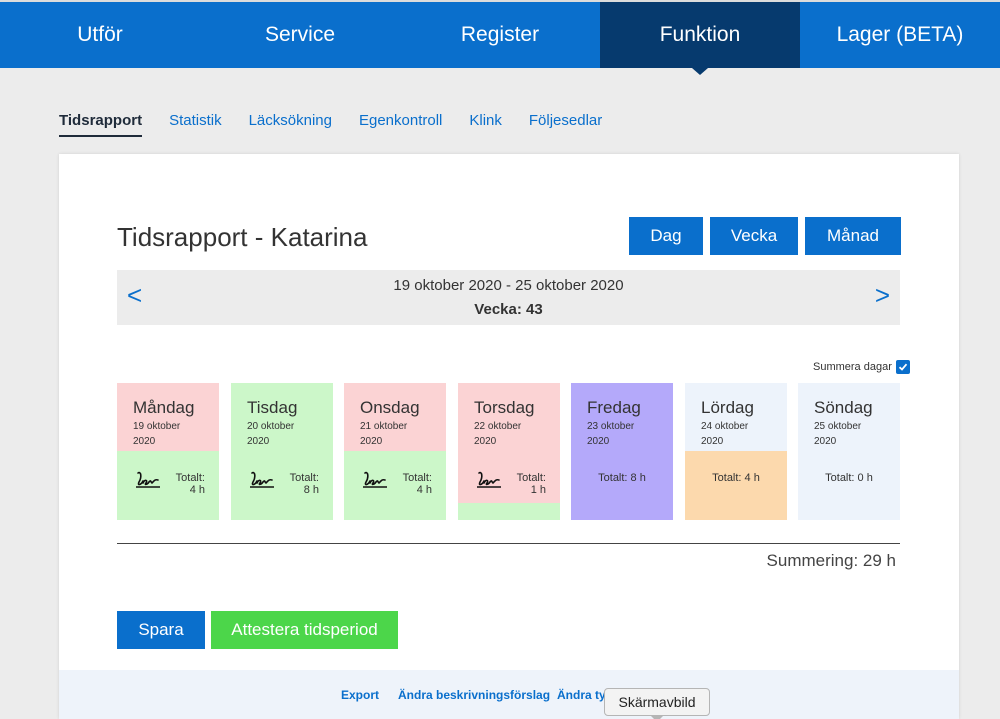  What do you see at coordinates (360, 695) in the screenshot?
I see `footer-link-export: Export` at bounding box center [360, 695].